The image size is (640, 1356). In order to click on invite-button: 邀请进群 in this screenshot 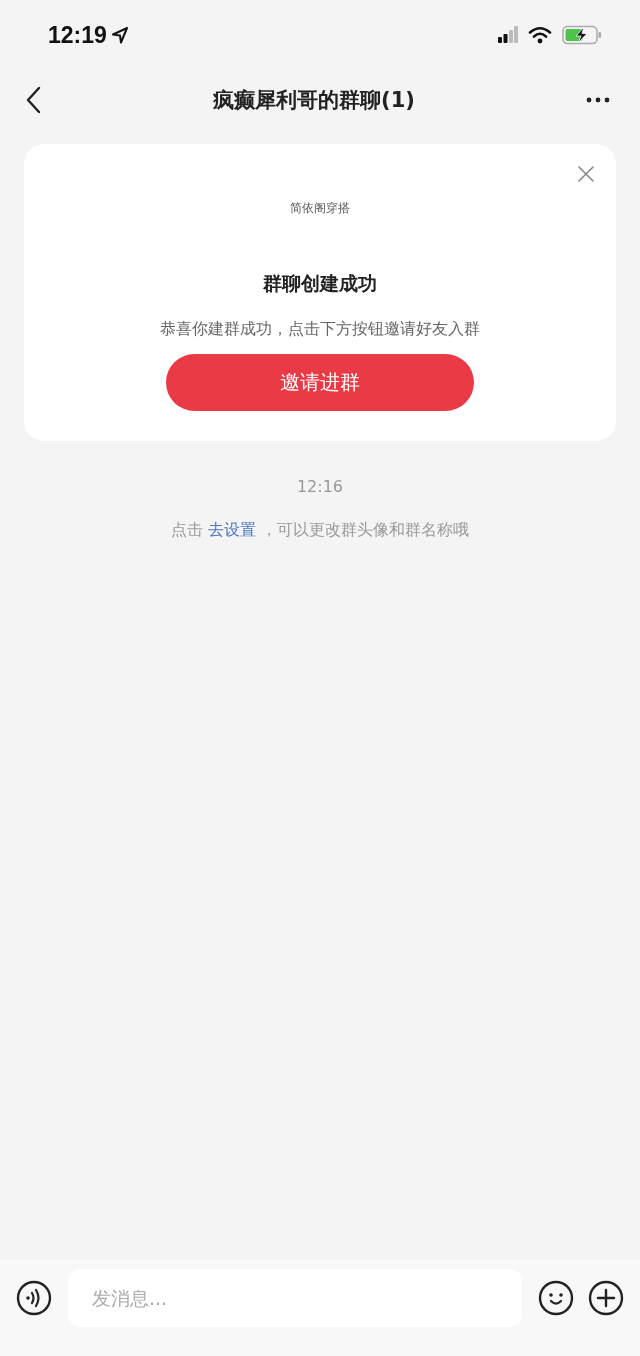, I will do `click(320, 382)`.